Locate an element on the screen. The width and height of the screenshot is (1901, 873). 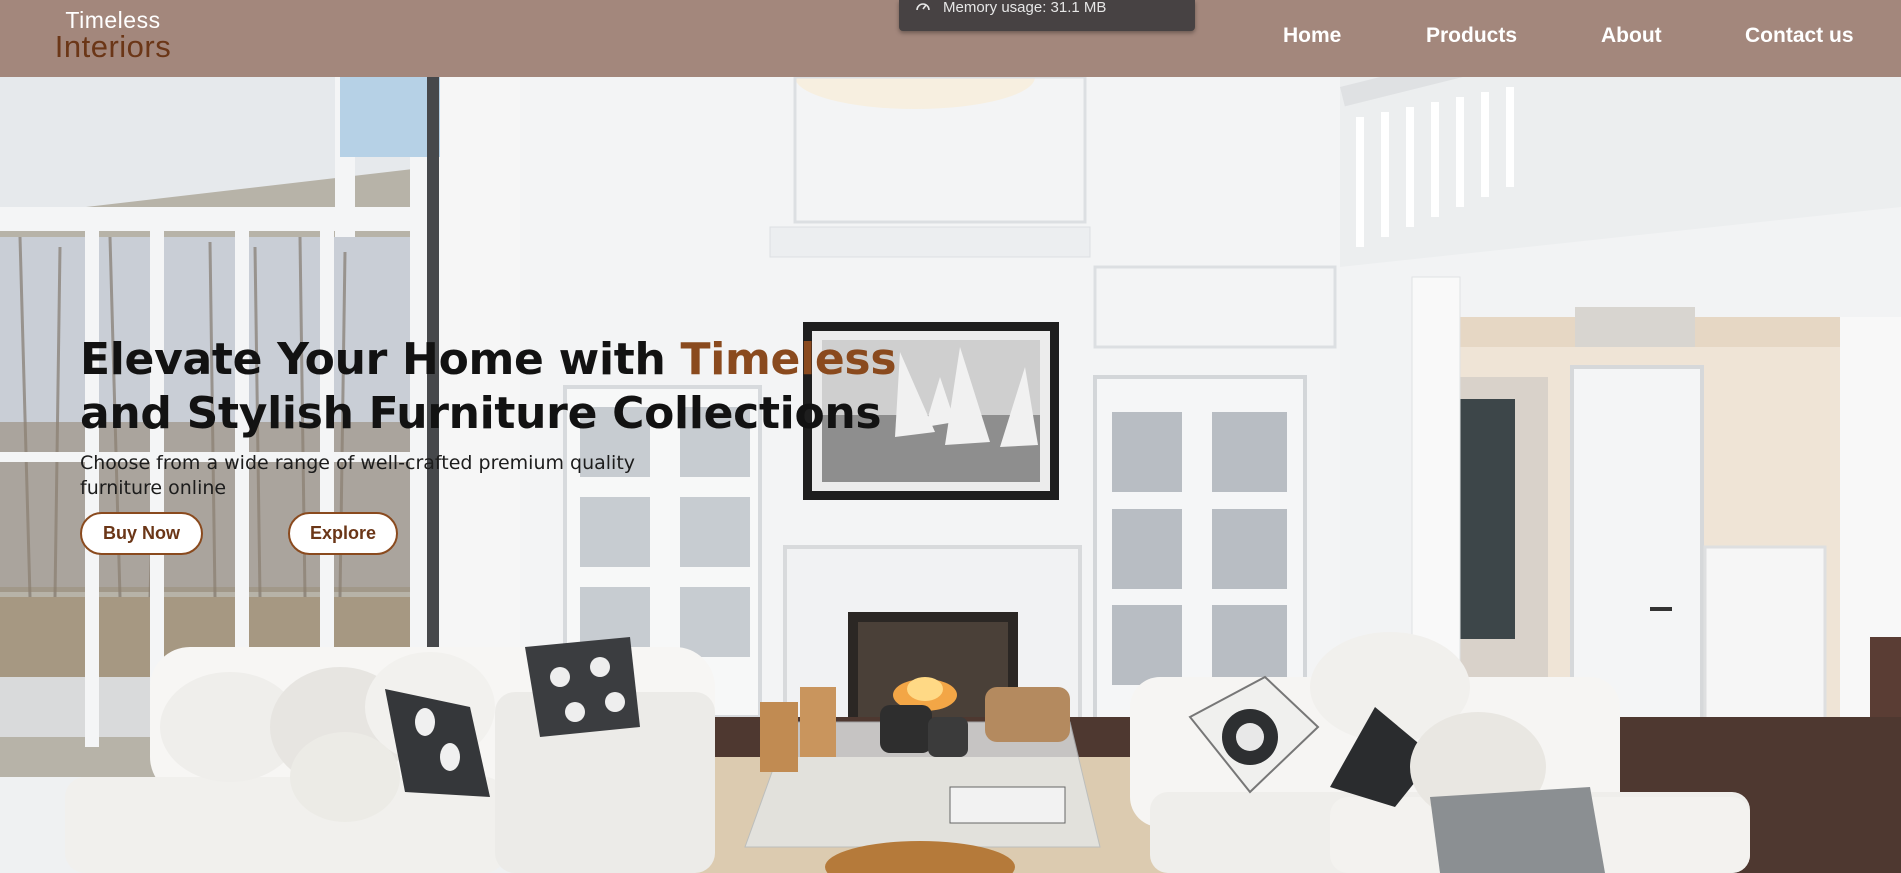
headline-accent: Timeless is located at coordinates (788, 359).